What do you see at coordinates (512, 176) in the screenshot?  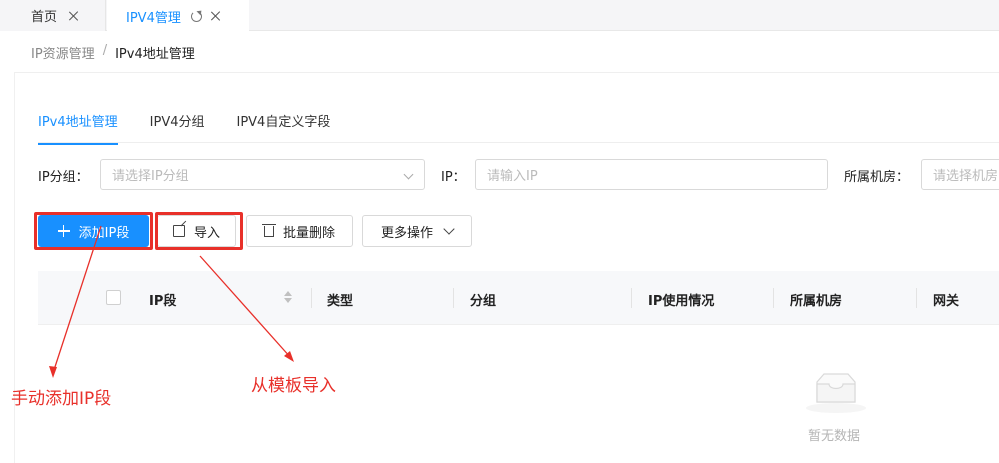 I see `ip-input-placeholder: 请输入IP` at bounding box center [512, 176].